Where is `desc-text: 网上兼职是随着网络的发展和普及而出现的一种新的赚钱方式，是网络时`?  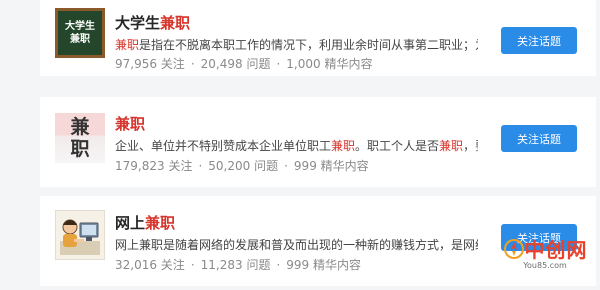 desc-text: 网上兼职是随着网络的发展和普及而出现的一种新的赚钱方式，是网络时 is located at coordinates (296, 245).